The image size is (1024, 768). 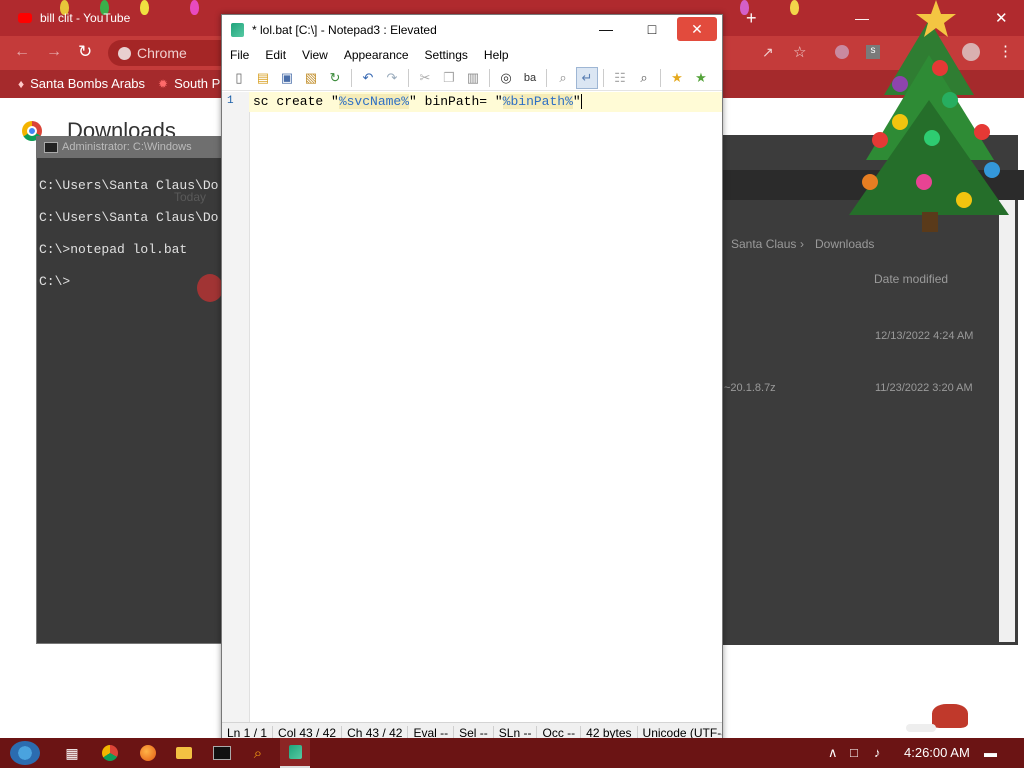 I want to click on omnibox: Chrome, so click(x=165, y=53).